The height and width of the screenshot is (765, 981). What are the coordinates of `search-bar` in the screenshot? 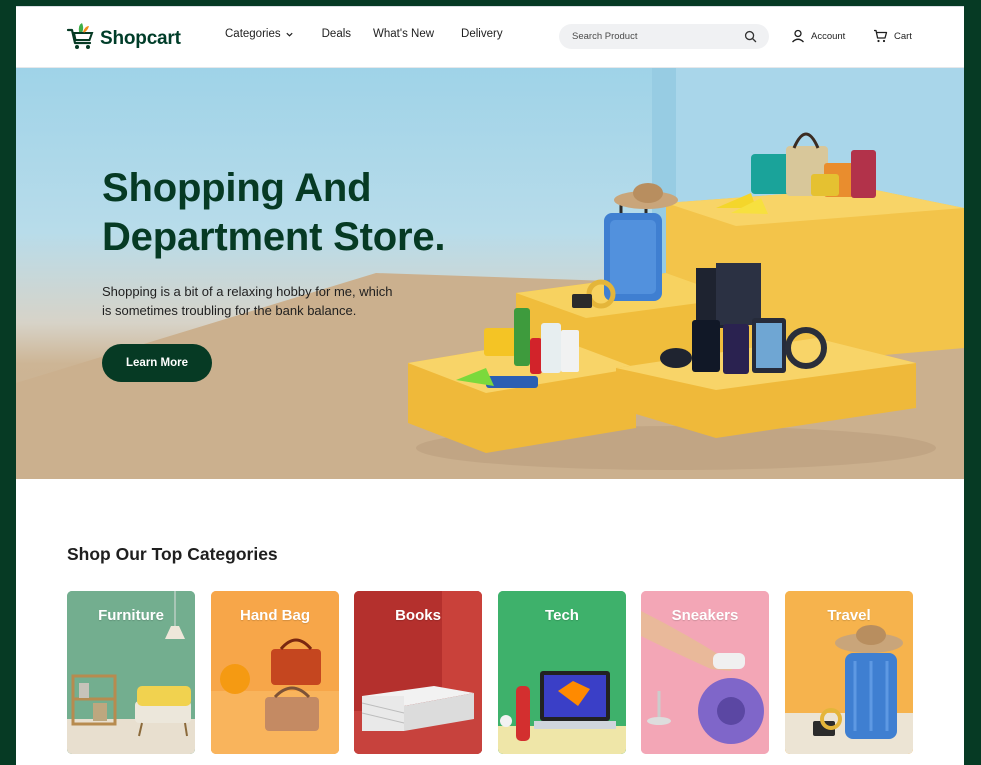 It's located at (664, 36).